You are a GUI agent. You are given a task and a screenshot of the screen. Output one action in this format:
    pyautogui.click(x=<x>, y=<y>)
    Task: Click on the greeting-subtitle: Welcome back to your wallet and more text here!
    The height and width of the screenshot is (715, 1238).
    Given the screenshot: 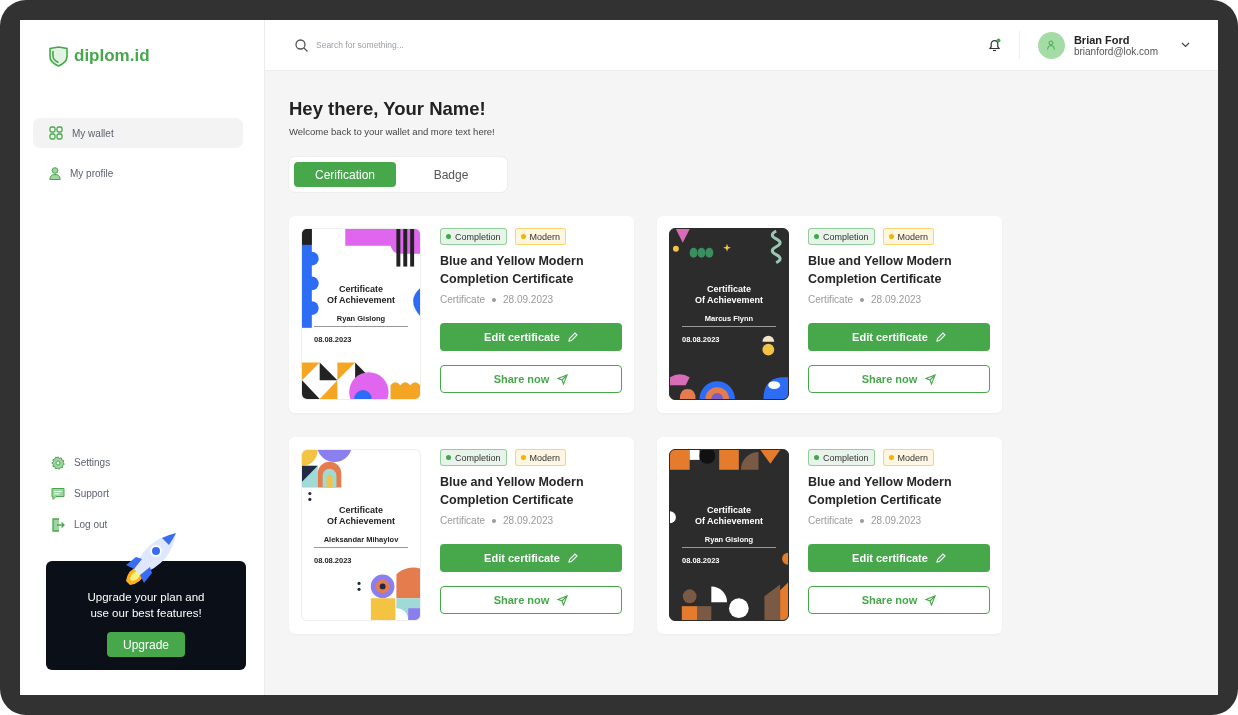 What is the action you would take?
    pyautogui.click(x=392, y=131)
    